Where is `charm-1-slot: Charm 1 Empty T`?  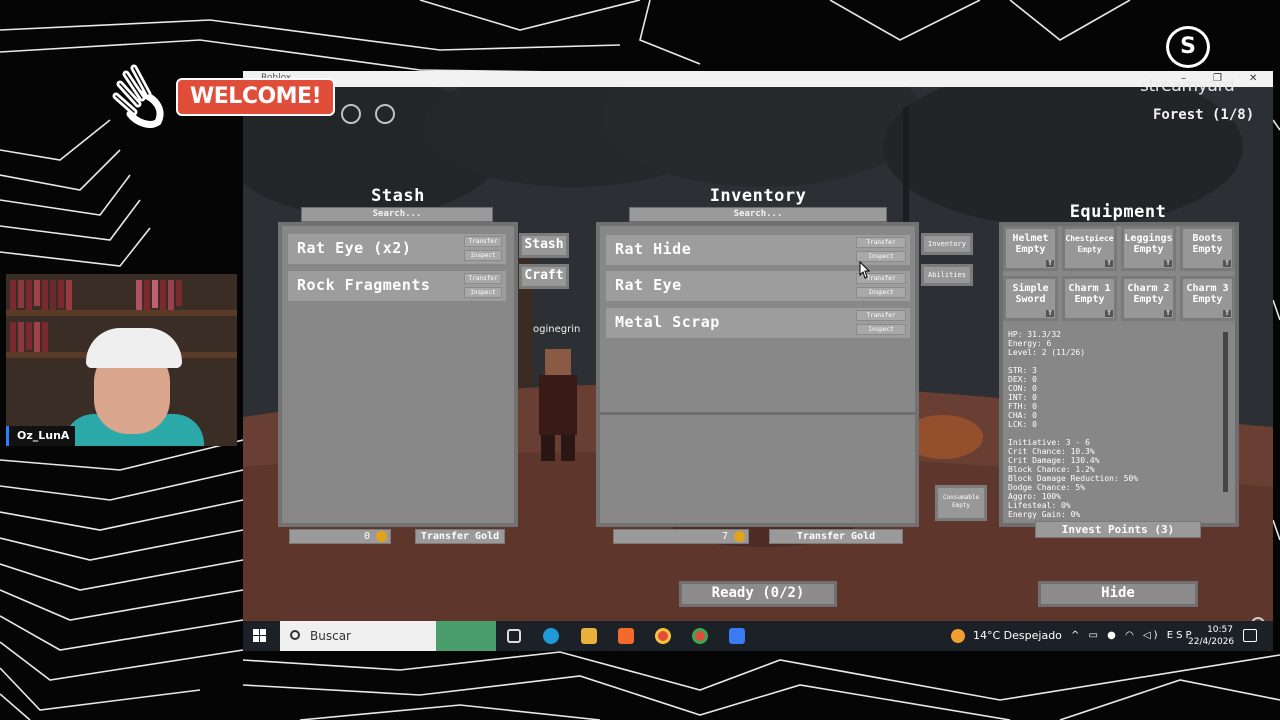
charm-1-slot: Charm 1 Empty T is located at coordinates (1089, 298).